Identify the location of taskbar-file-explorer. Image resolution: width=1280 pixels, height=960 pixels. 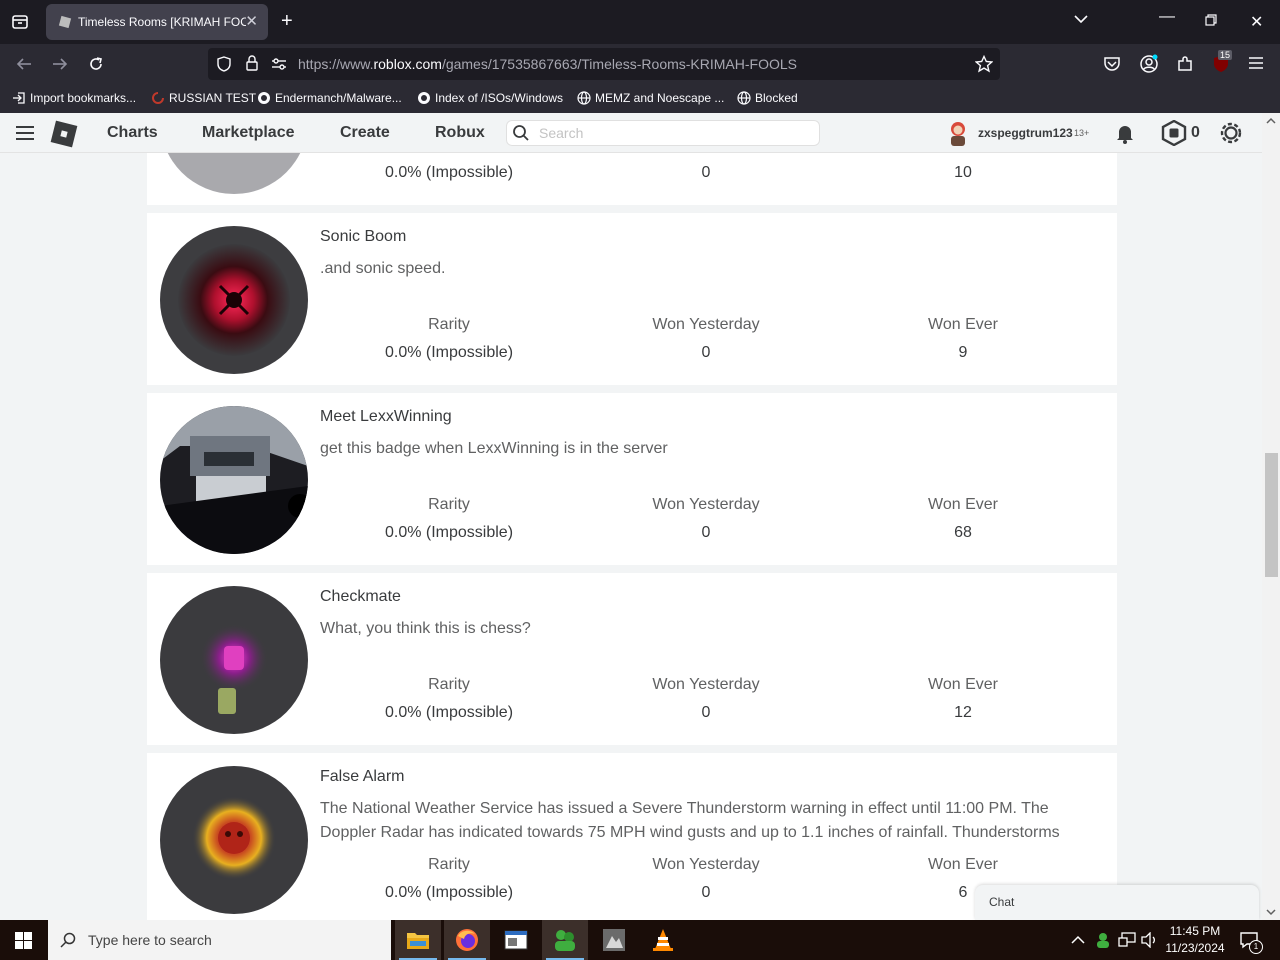
(418, 940).